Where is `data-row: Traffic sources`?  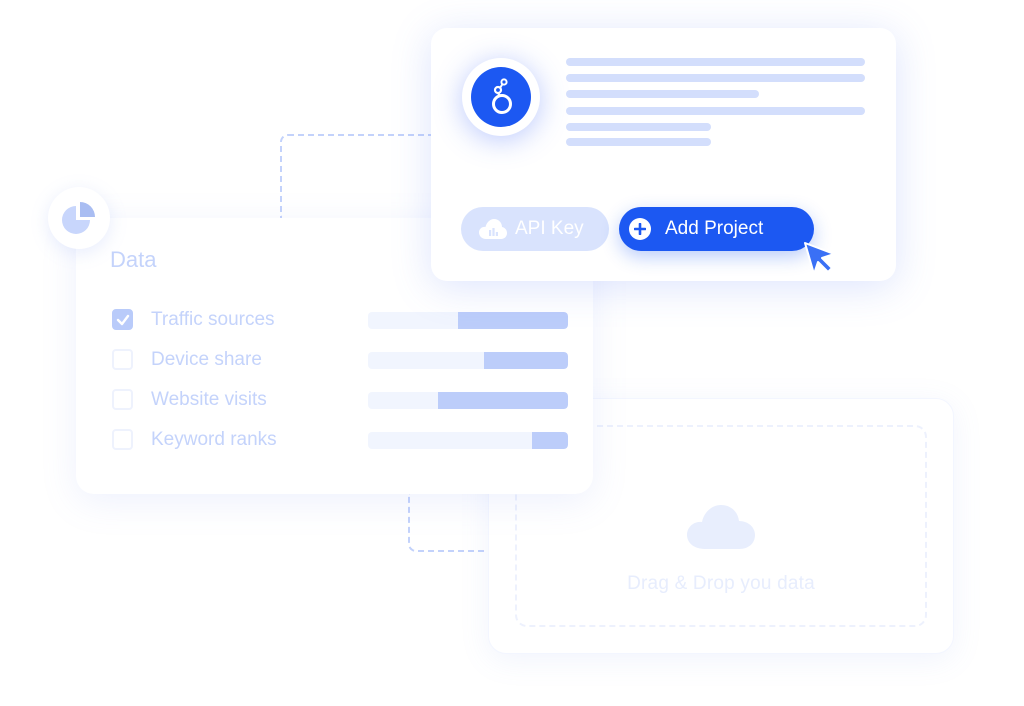
data-row: Traffic sources is located at coordinates (340, 320).